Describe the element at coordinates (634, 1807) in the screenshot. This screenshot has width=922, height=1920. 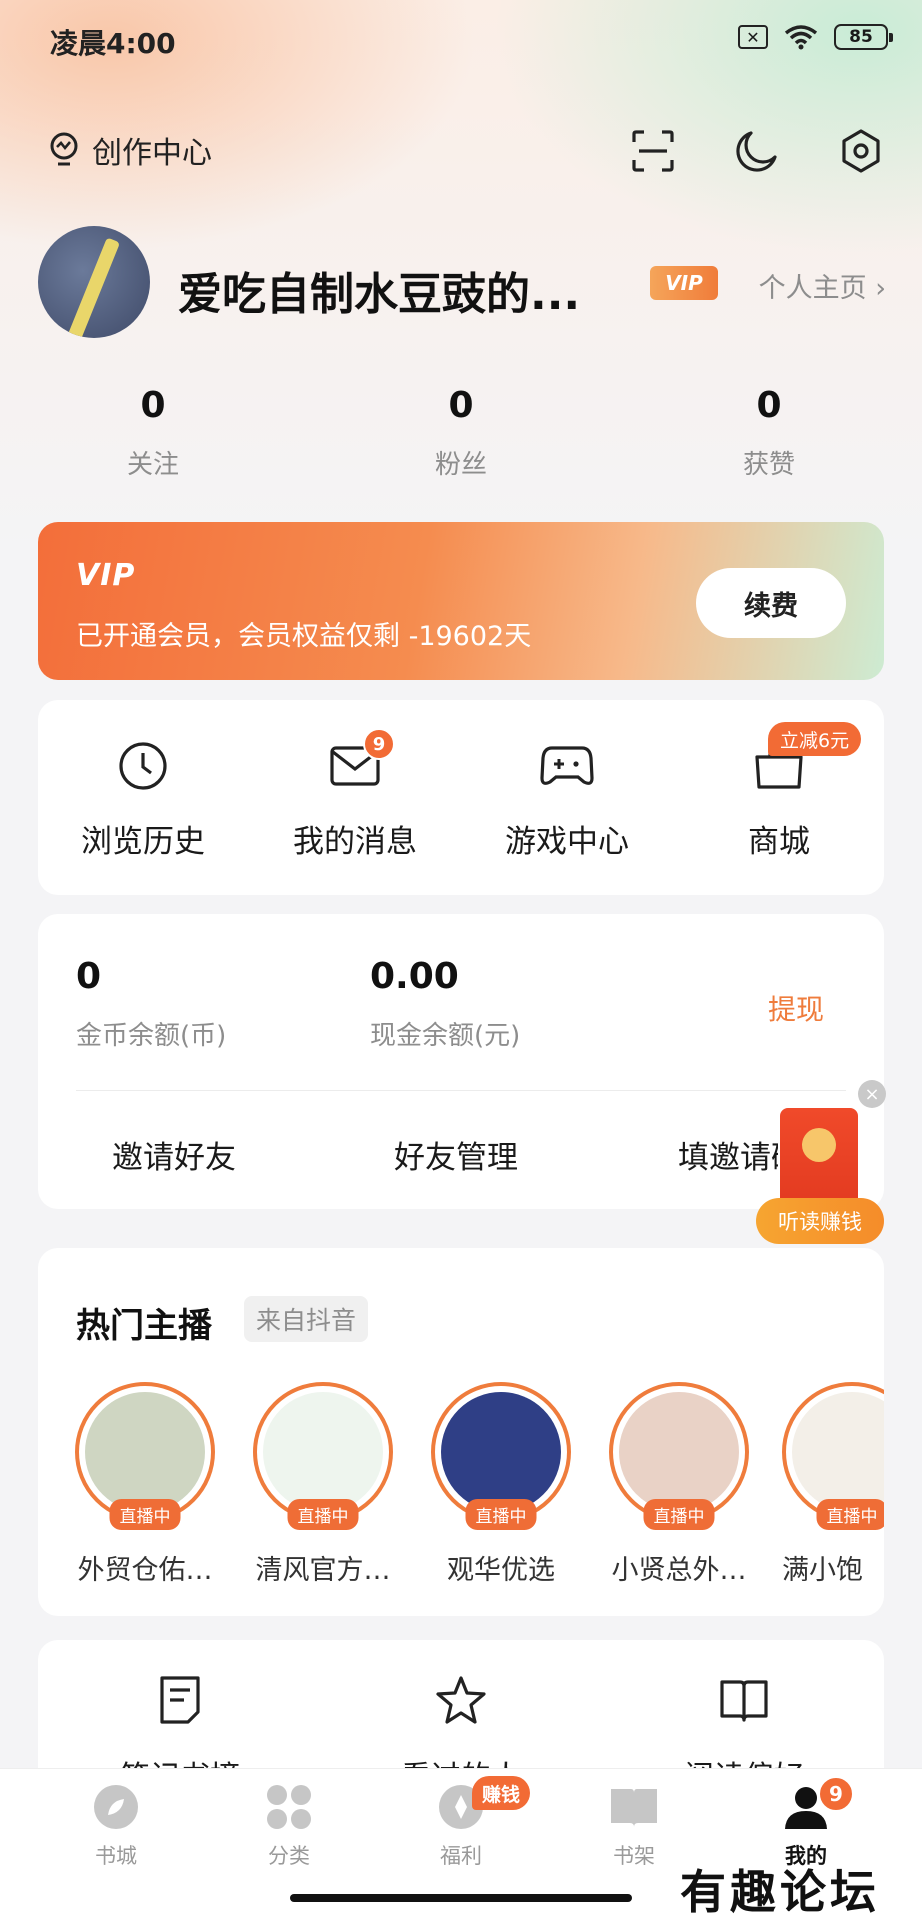
I see `bookshelf-icon` at that location.